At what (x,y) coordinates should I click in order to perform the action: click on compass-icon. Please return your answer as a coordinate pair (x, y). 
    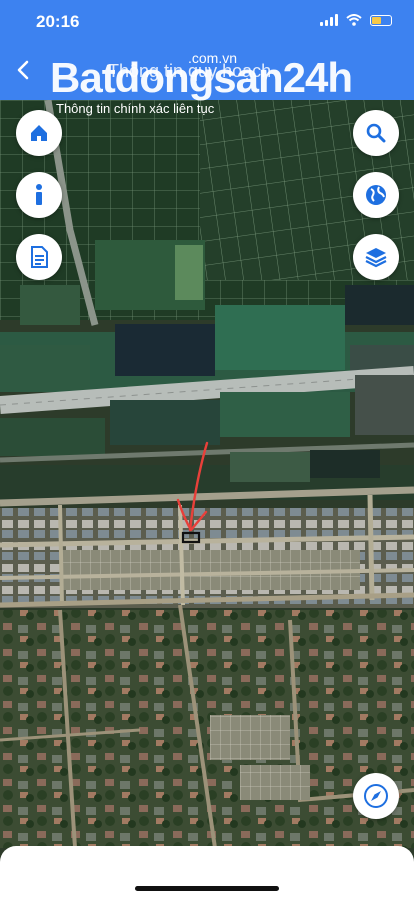
    Looking at the image, I should click on (376, 796).